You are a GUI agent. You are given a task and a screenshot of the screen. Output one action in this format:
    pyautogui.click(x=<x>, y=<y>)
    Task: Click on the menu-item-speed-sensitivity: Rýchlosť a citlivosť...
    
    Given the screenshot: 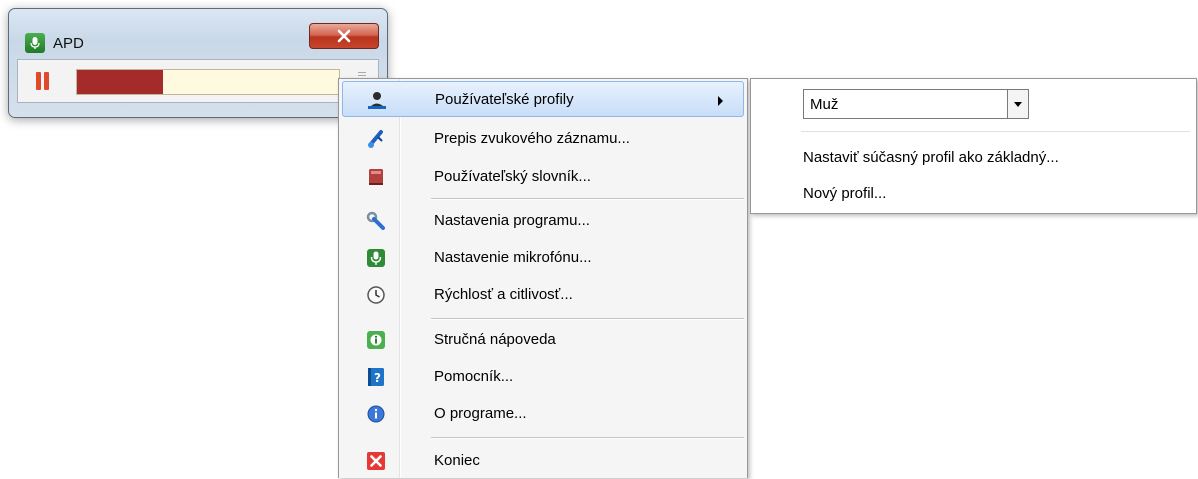 What is the action you would take?
    pyautogui.click(x=543, y=295)
    